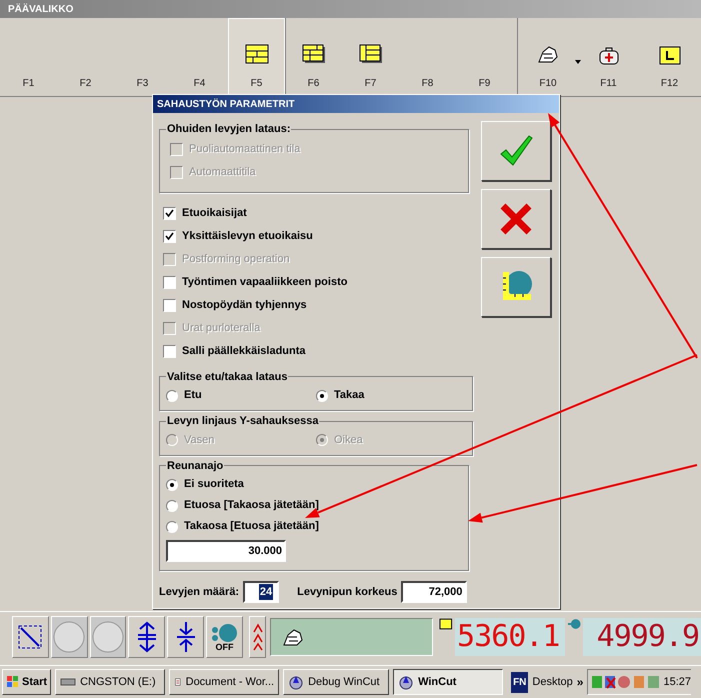  What do you see at coordinates (199, 592) in the screenshot?
I see `field-label: Levyjen määrä:` at bounding box center [199, 592].